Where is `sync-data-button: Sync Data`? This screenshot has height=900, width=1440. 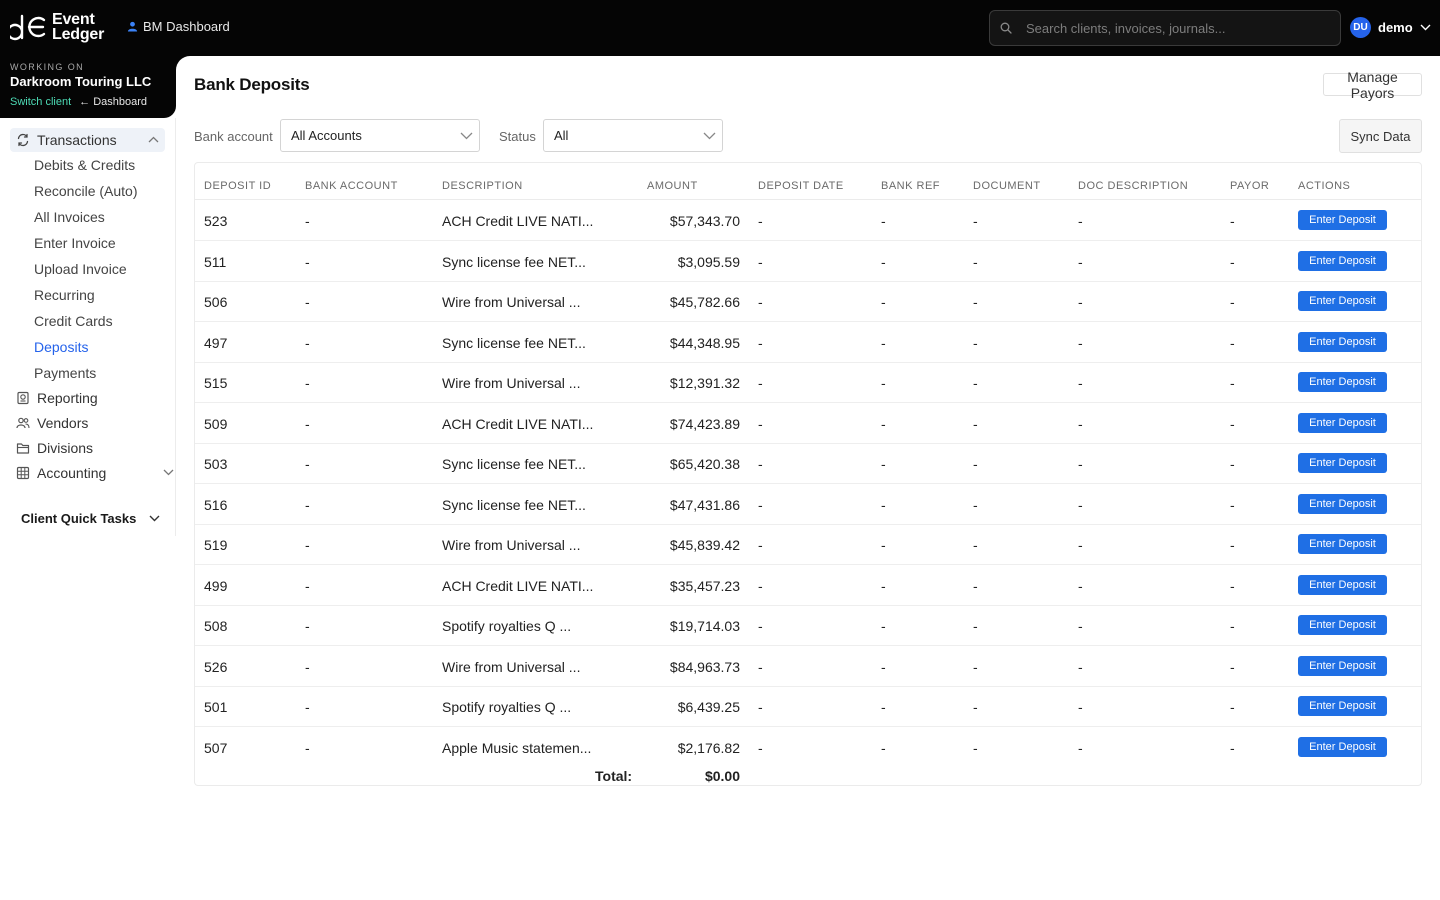
sync-data-button: Sync Data is located at coordinates (1380, 136).